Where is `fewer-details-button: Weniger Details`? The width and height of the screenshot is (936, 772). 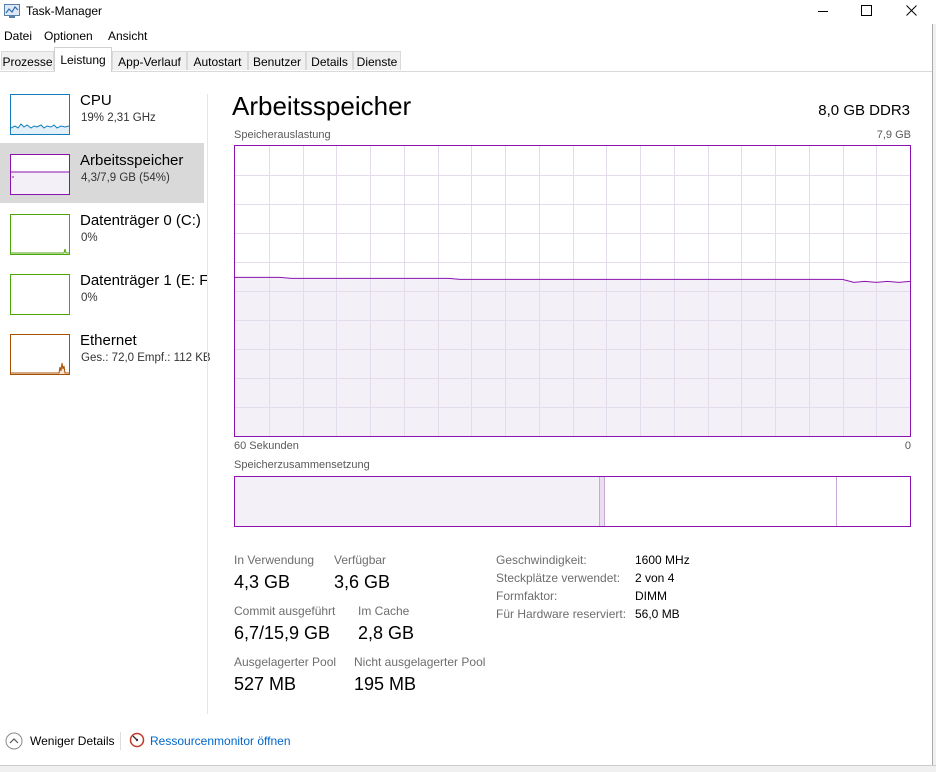 fewer-details-button: Weniger Details is located at coordinates (72, 741).